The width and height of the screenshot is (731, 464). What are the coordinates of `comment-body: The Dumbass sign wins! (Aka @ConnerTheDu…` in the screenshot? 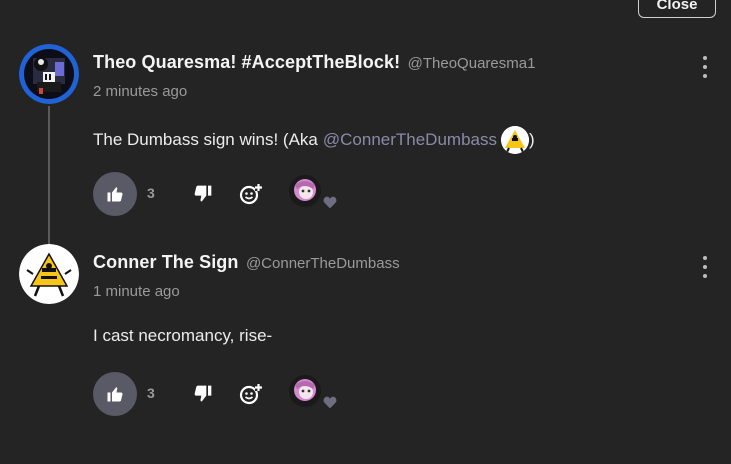 It's located at (314, 140).